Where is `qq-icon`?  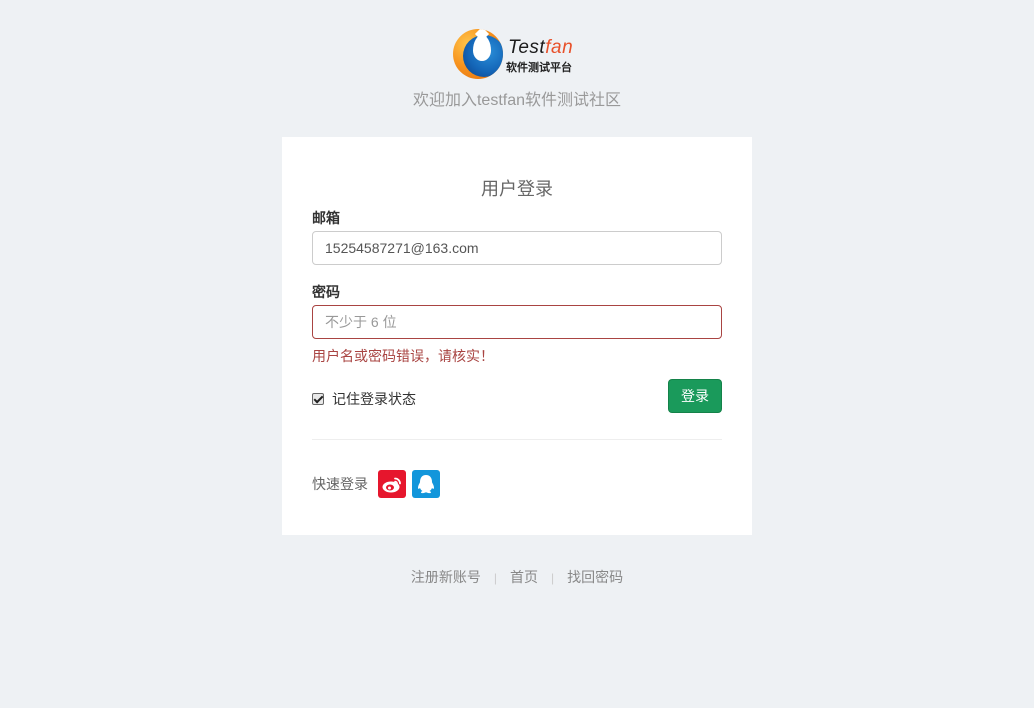
qq-icon is located at coordinates (426, 484).